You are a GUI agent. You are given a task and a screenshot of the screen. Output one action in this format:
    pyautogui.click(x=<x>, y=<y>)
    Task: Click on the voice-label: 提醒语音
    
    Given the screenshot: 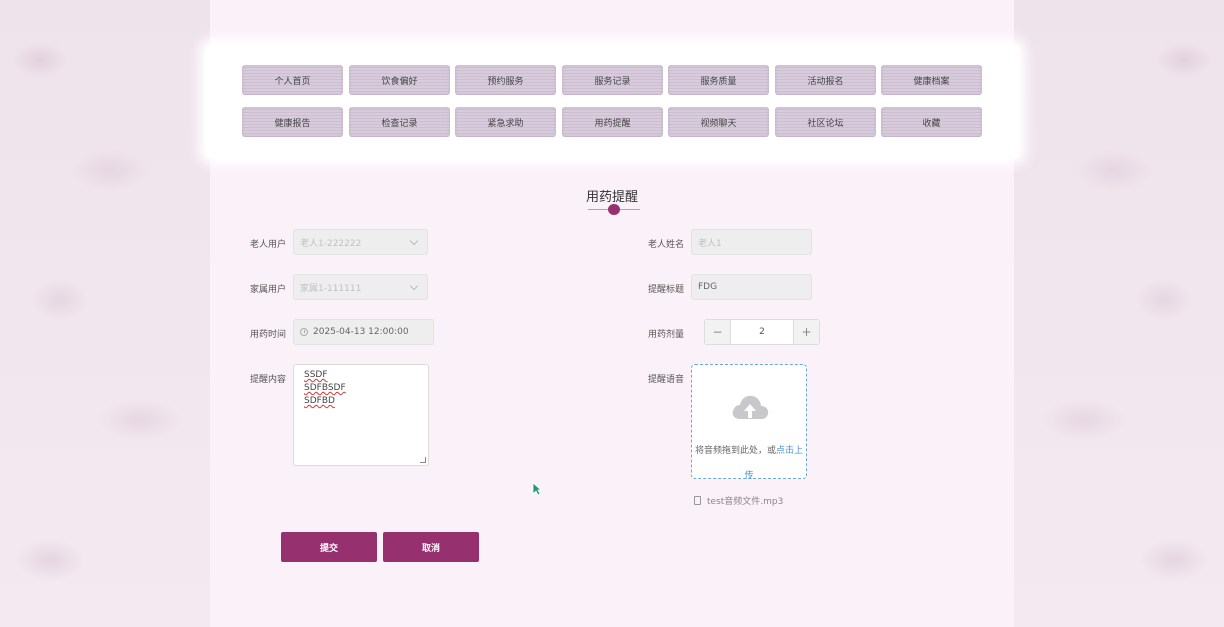 What is the action you would take?
    pyautogui.click(x=666, y=380)
    